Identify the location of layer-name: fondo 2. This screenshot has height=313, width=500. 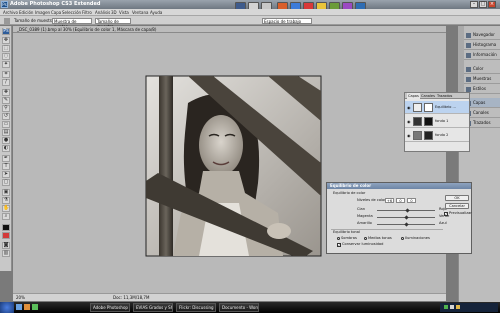
(442, 135).